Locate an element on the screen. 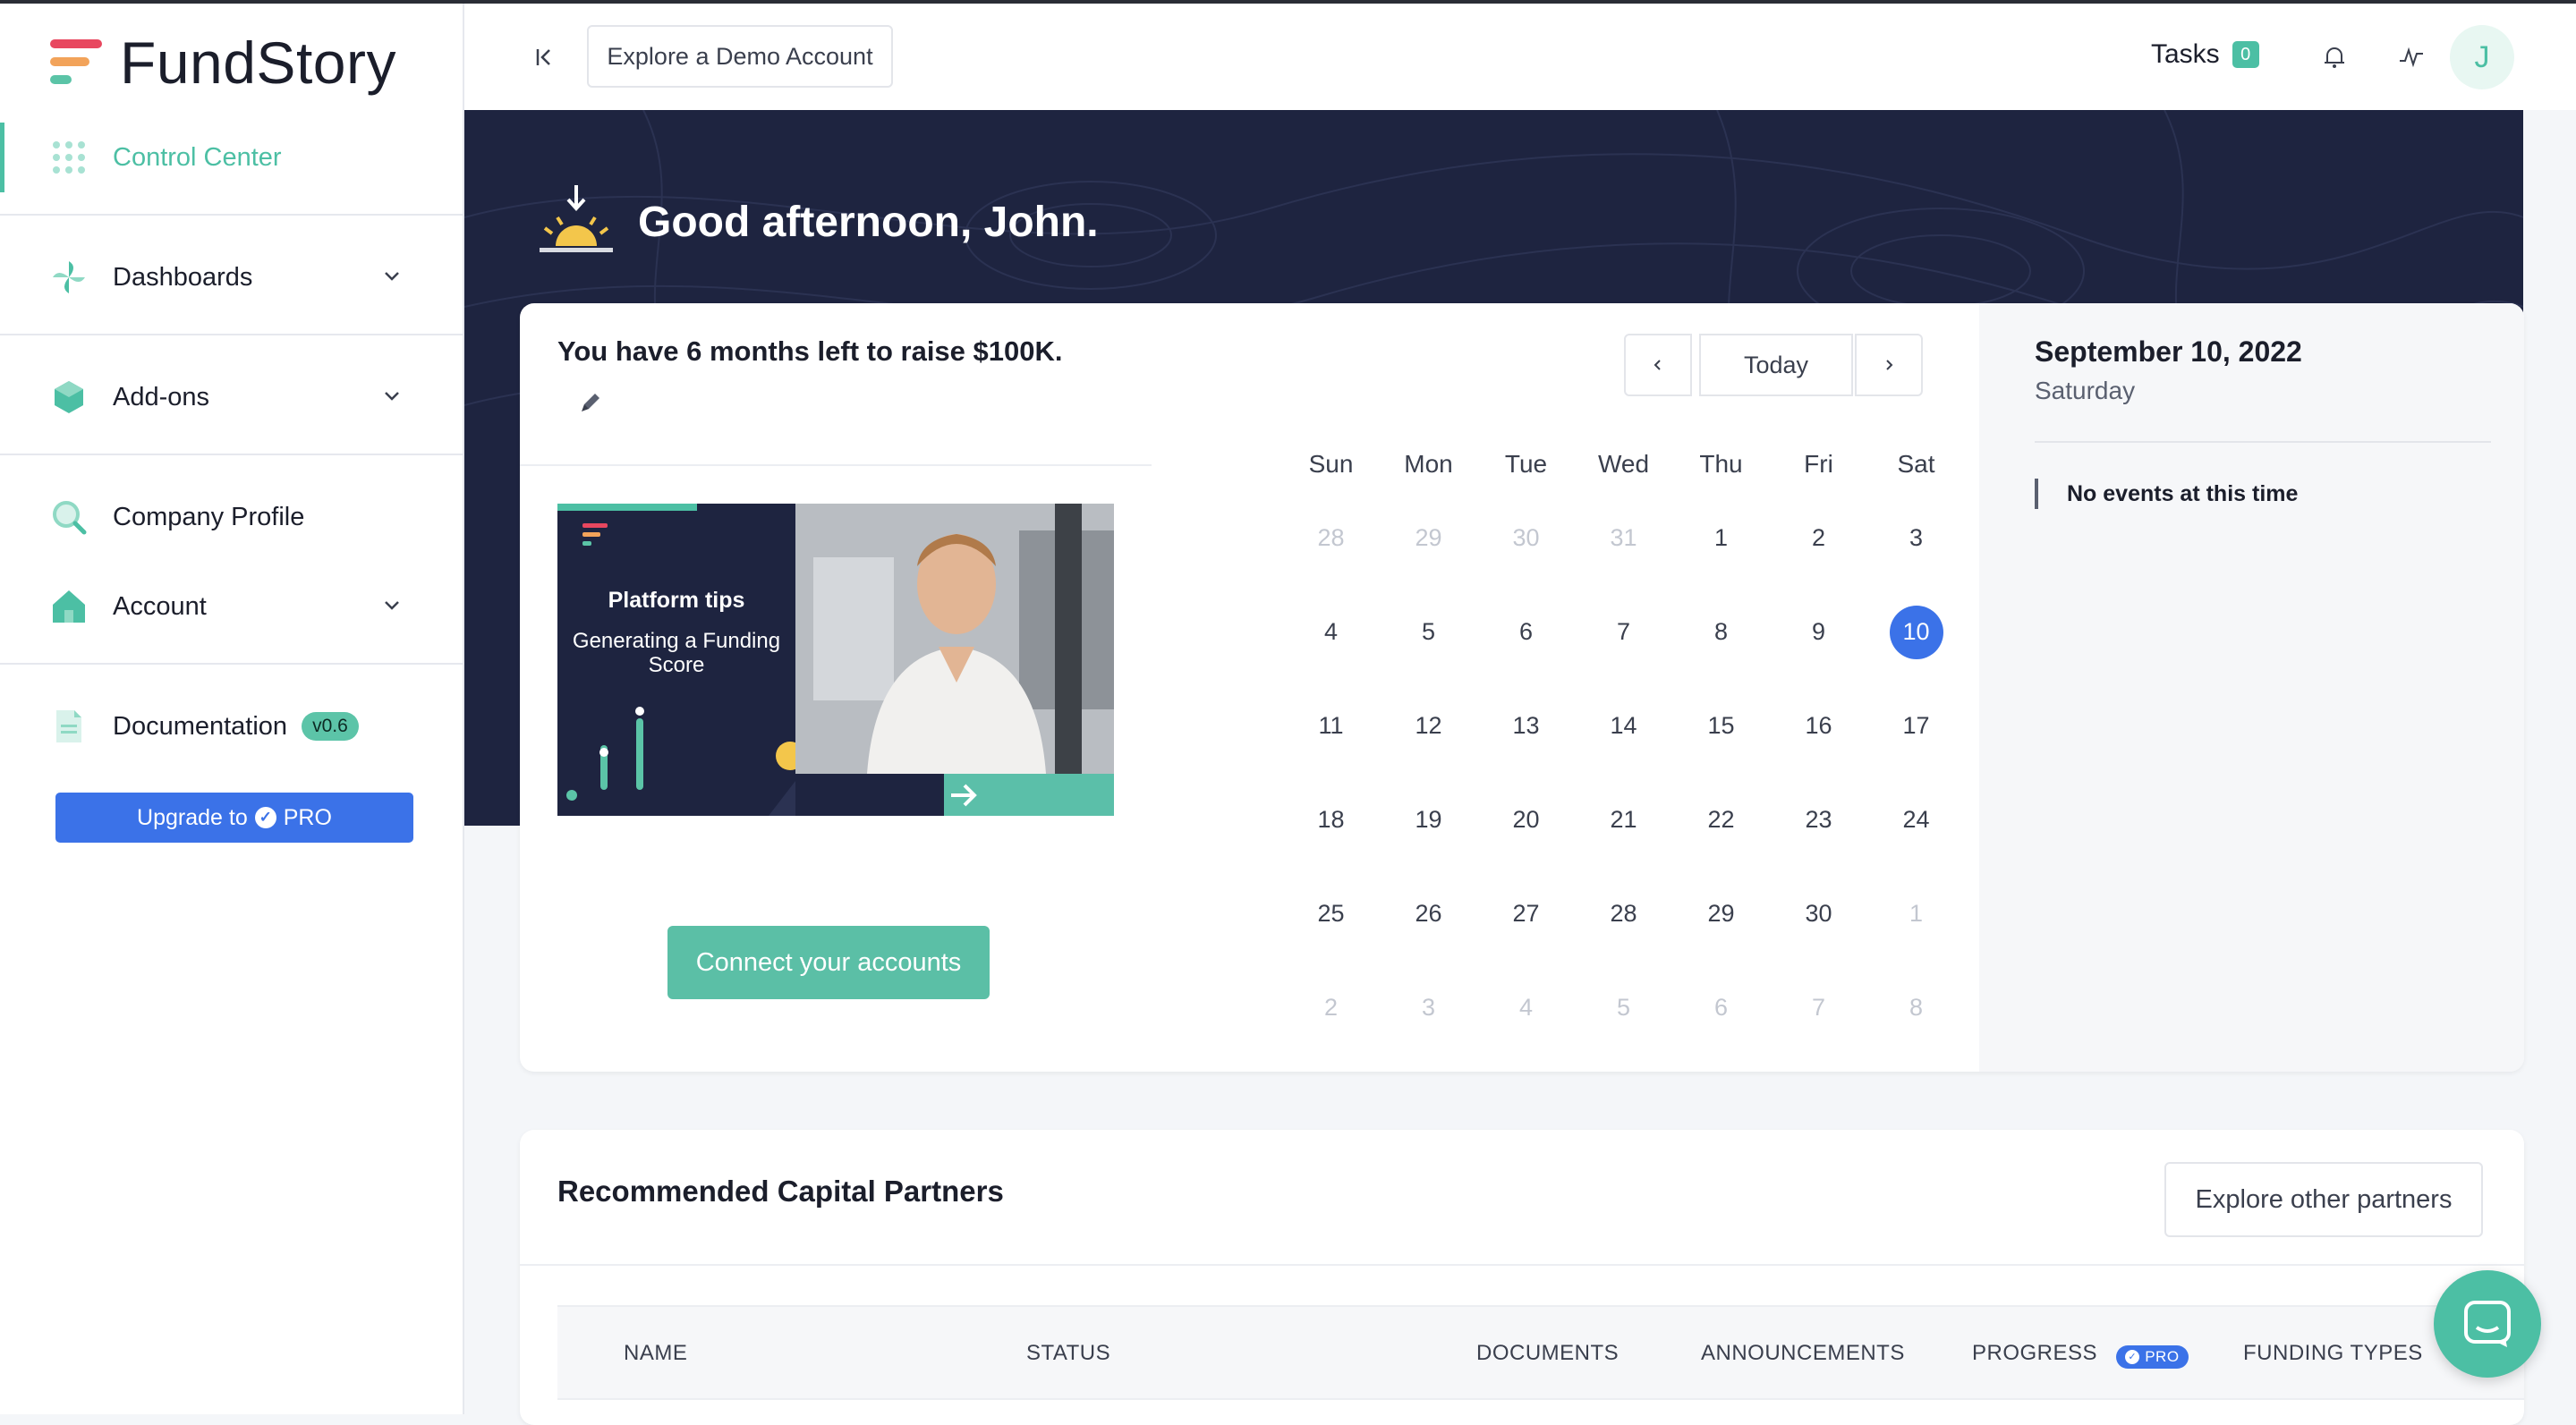 This screenshot has width=2576, height=1425. calendar-day-outside-month: 31 is located at coordinates (1623, 538).